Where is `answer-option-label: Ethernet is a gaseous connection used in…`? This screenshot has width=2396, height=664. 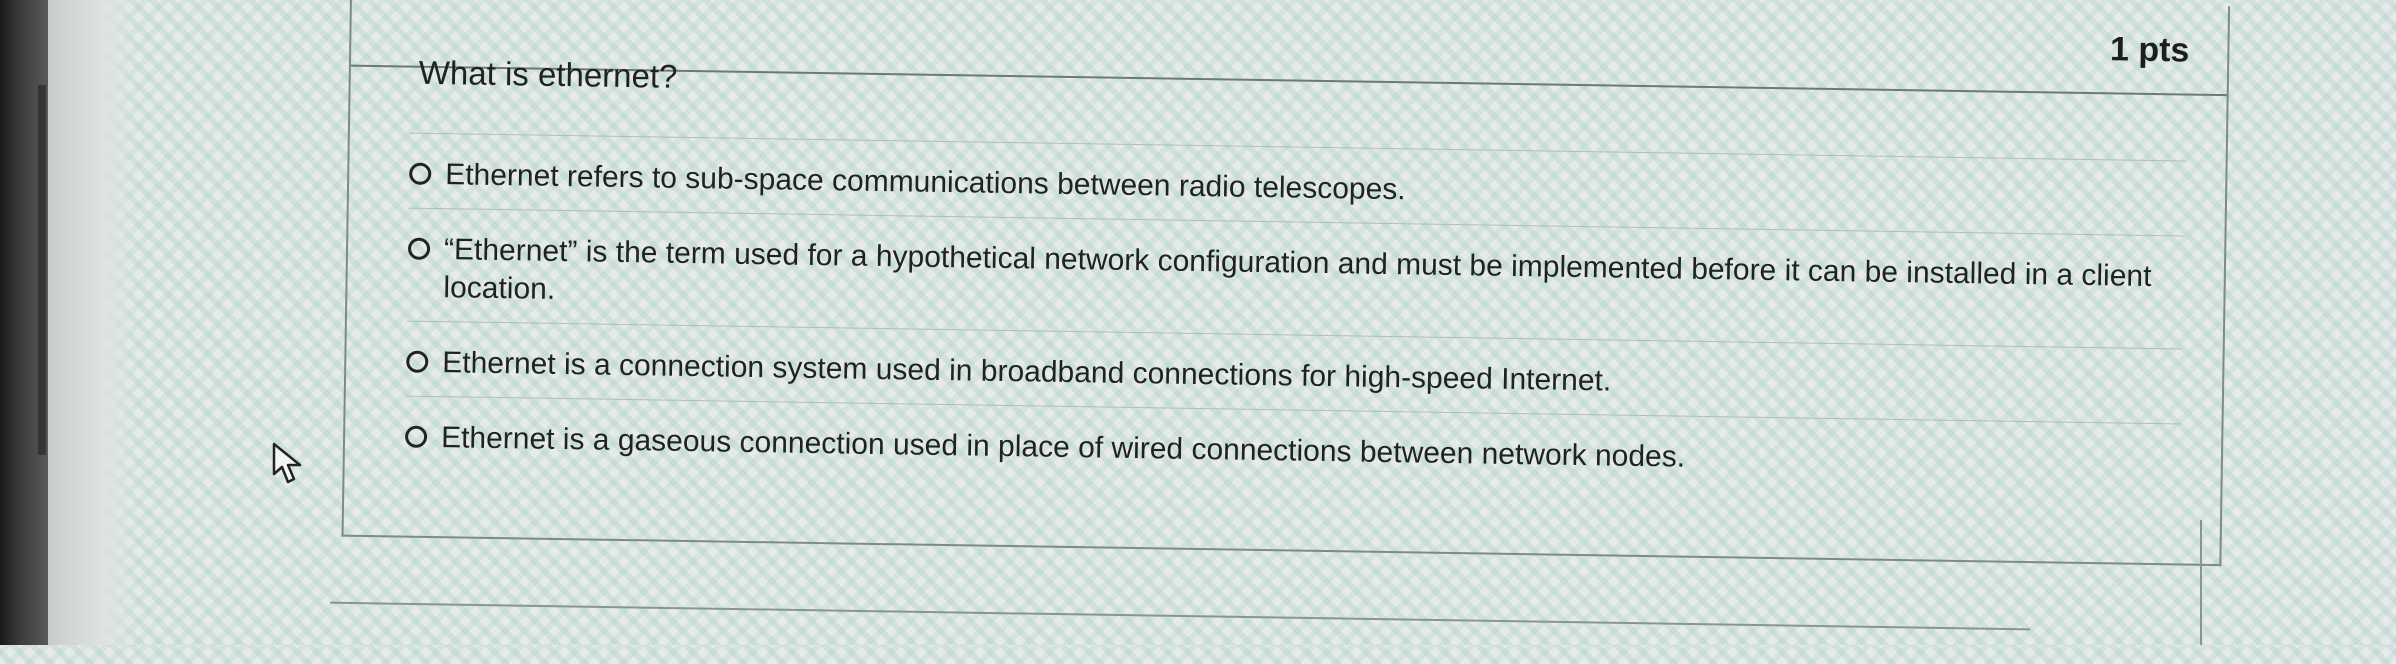
answer-option-label: Ethernet is a gaseous connection used in… is located at coordinates (1063, 447).